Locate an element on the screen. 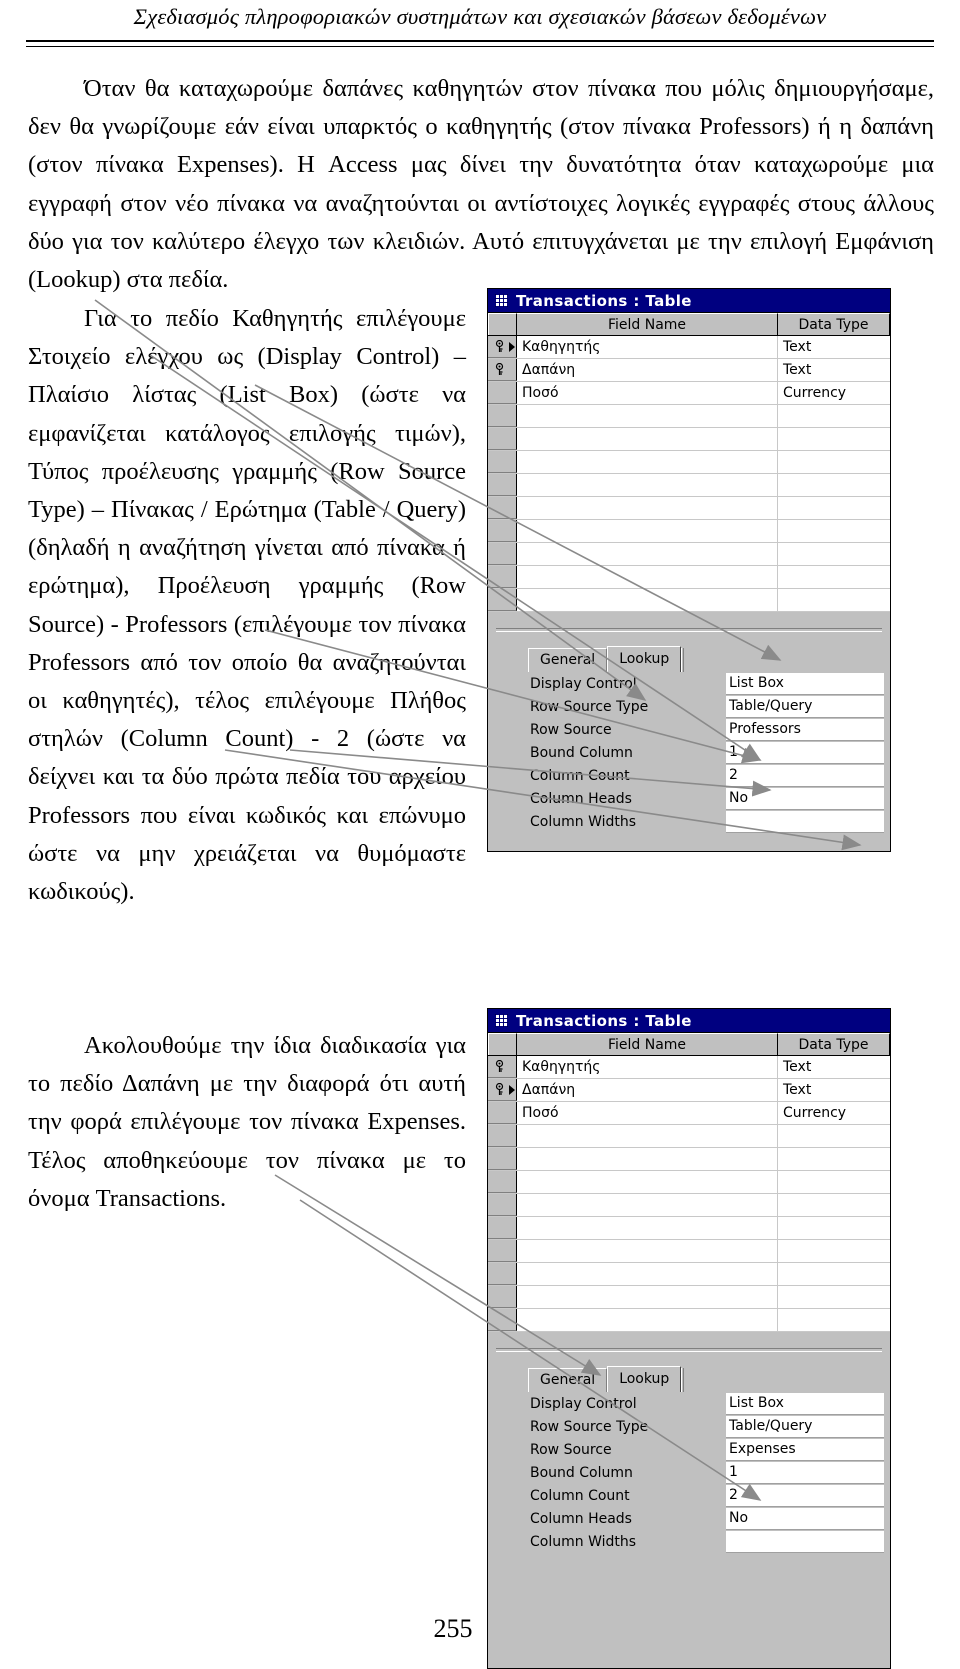  tab-general: General is located at coordinates (568, 1380).